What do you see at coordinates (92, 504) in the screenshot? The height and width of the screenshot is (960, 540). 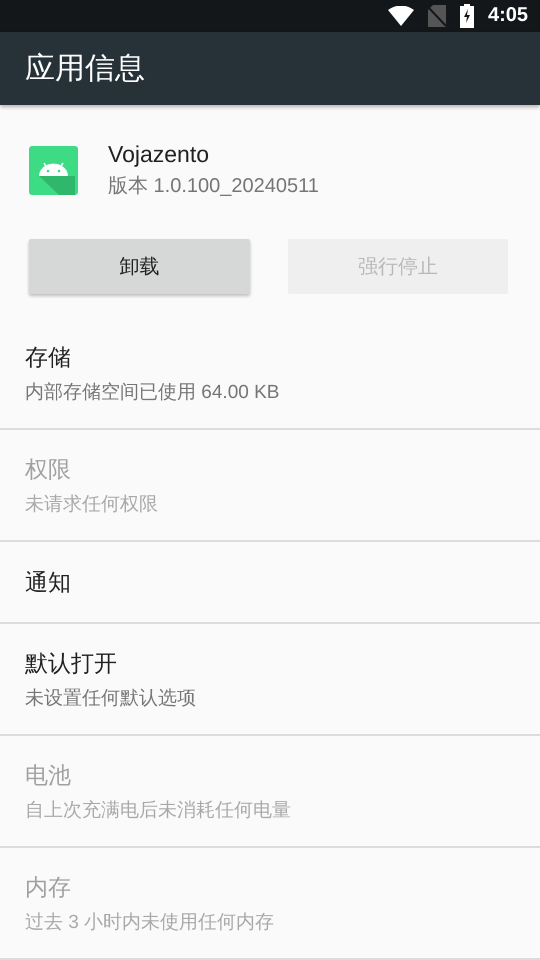 I see `item-summary: 未请求任何权限` at bounding box center [92, 504].